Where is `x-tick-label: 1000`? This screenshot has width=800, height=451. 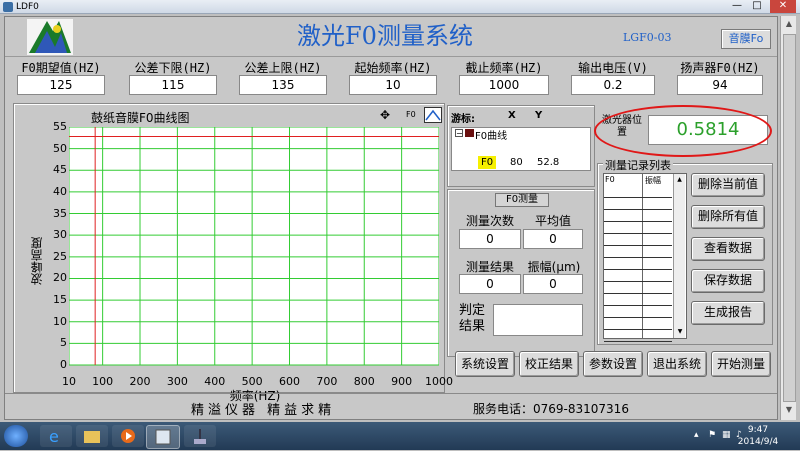 x-tick-label: 1000 is located at coordinates (439, 381).